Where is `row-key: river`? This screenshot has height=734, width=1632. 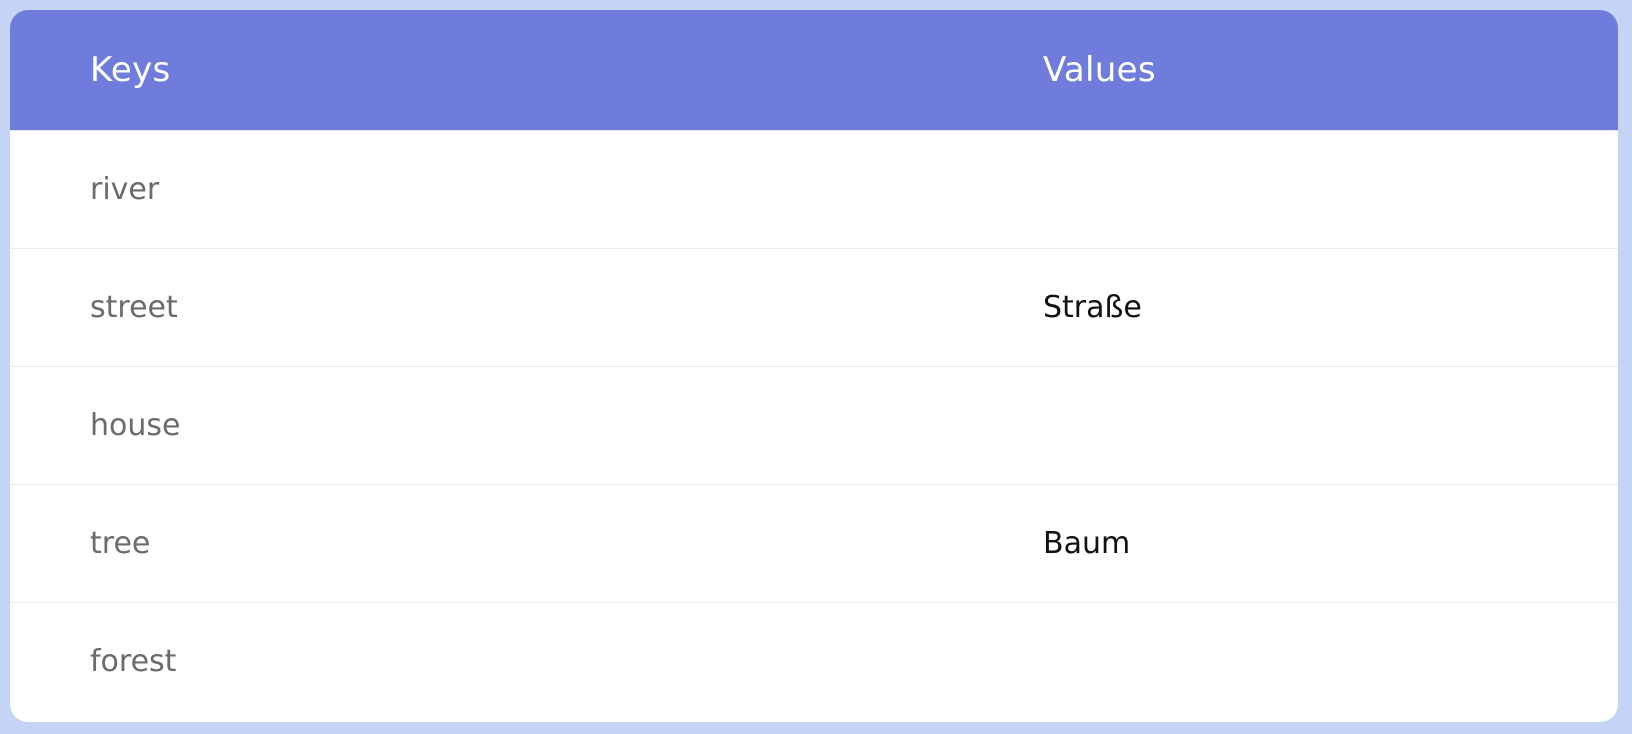 row-key: river is located at coordinates (125, 189).